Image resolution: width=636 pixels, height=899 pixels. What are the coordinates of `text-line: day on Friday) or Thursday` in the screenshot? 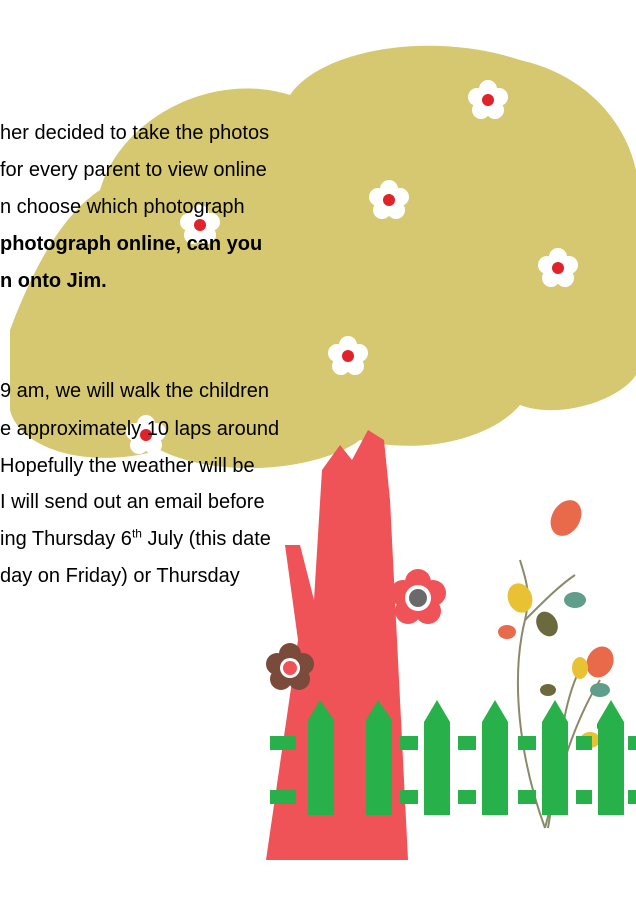 It's located at (120, 576).